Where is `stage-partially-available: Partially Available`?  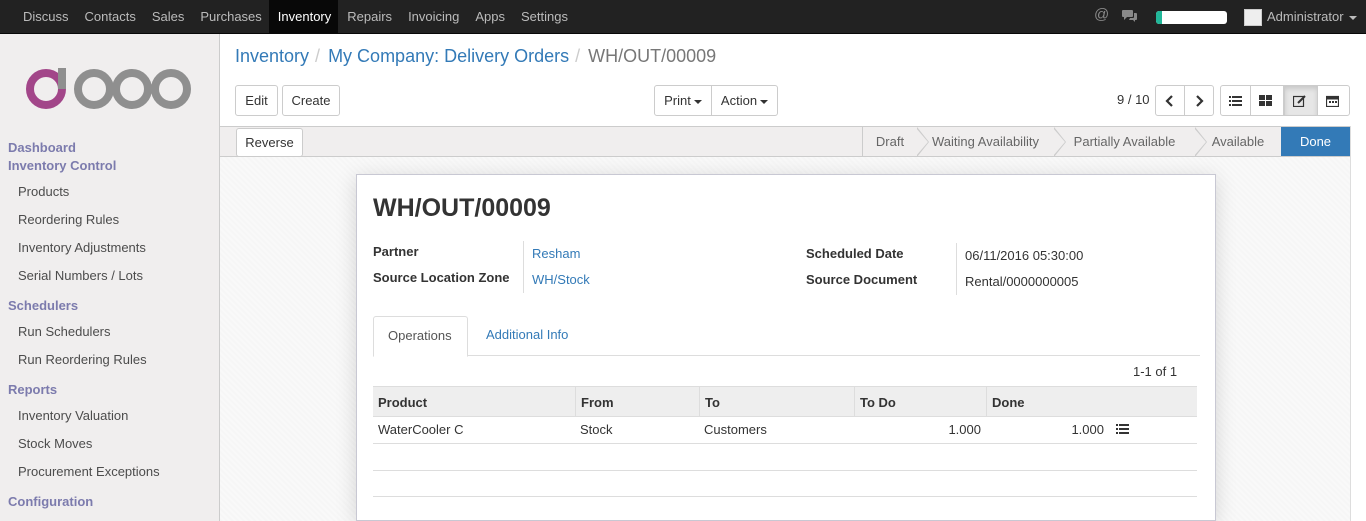 stage-partially-available: Partially Available is located at coordinates (1130, 142).